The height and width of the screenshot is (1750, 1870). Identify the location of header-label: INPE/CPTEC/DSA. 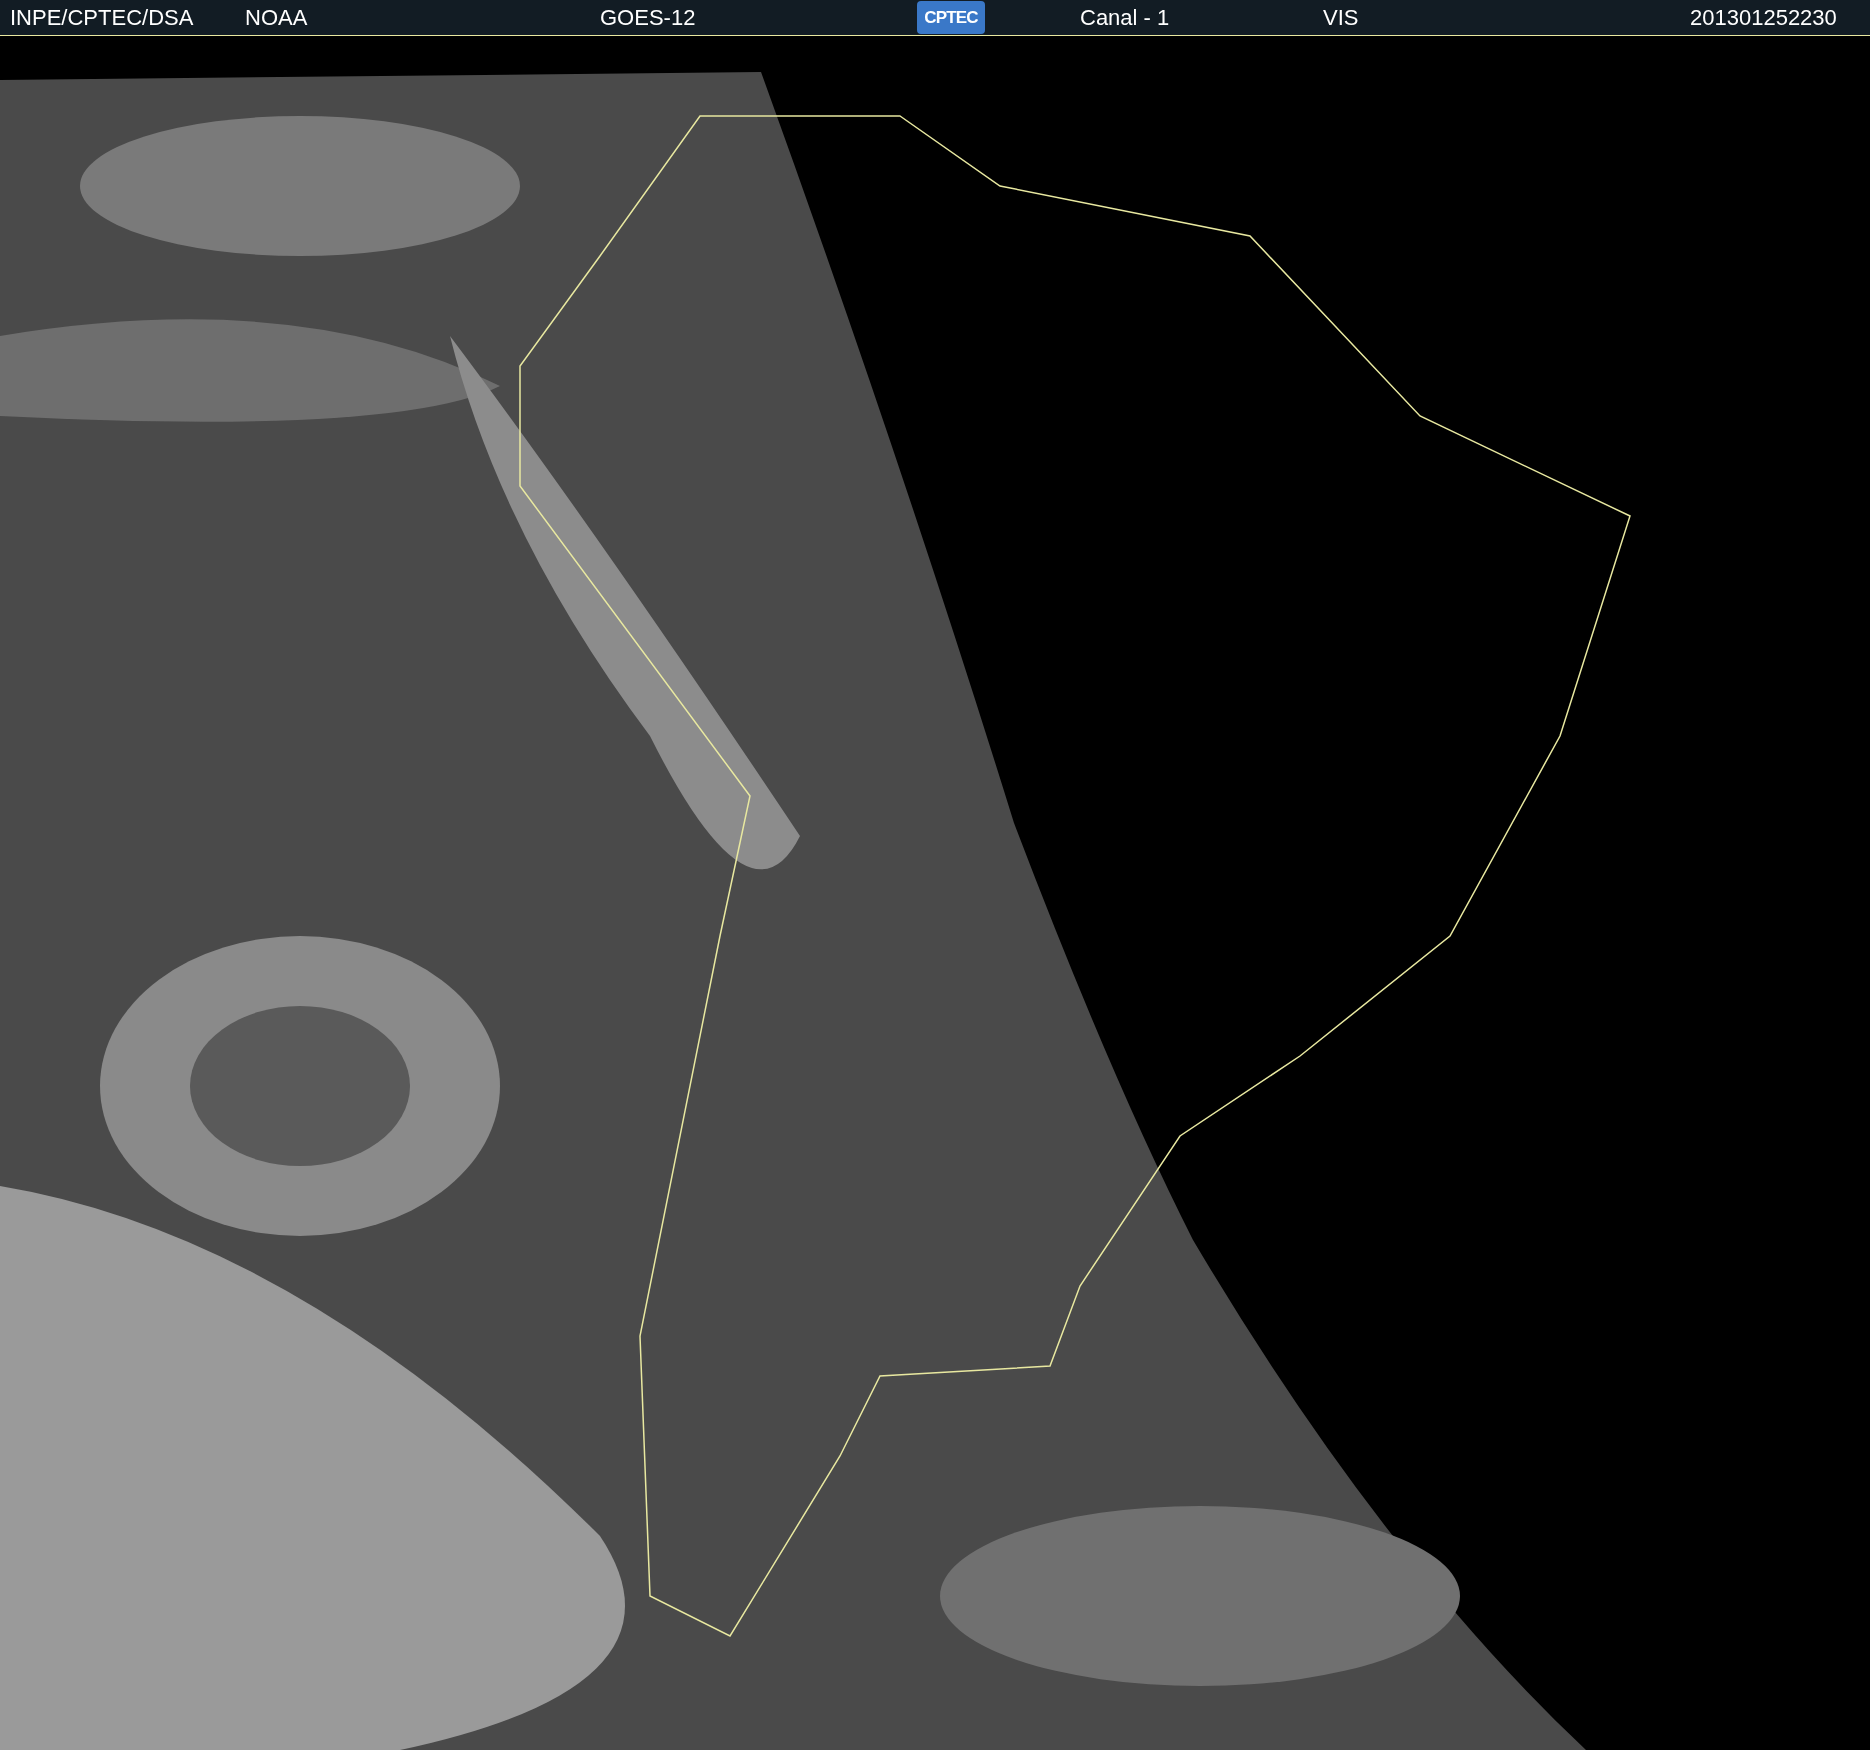
(102, 18).